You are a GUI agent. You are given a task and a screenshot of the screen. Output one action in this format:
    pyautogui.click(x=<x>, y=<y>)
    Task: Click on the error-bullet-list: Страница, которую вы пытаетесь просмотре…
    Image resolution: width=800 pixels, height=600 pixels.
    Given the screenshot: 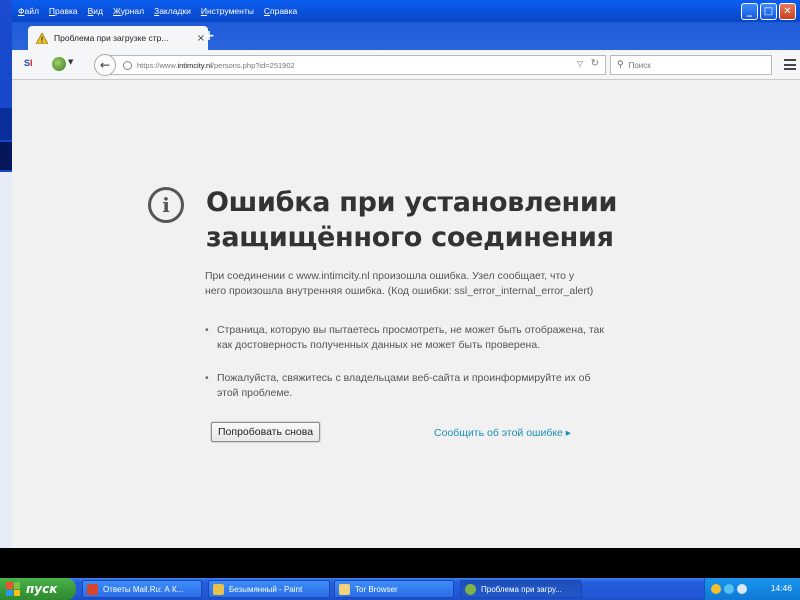 What is the action you would take?
    pyautogui.click(x=405, y=371)
    